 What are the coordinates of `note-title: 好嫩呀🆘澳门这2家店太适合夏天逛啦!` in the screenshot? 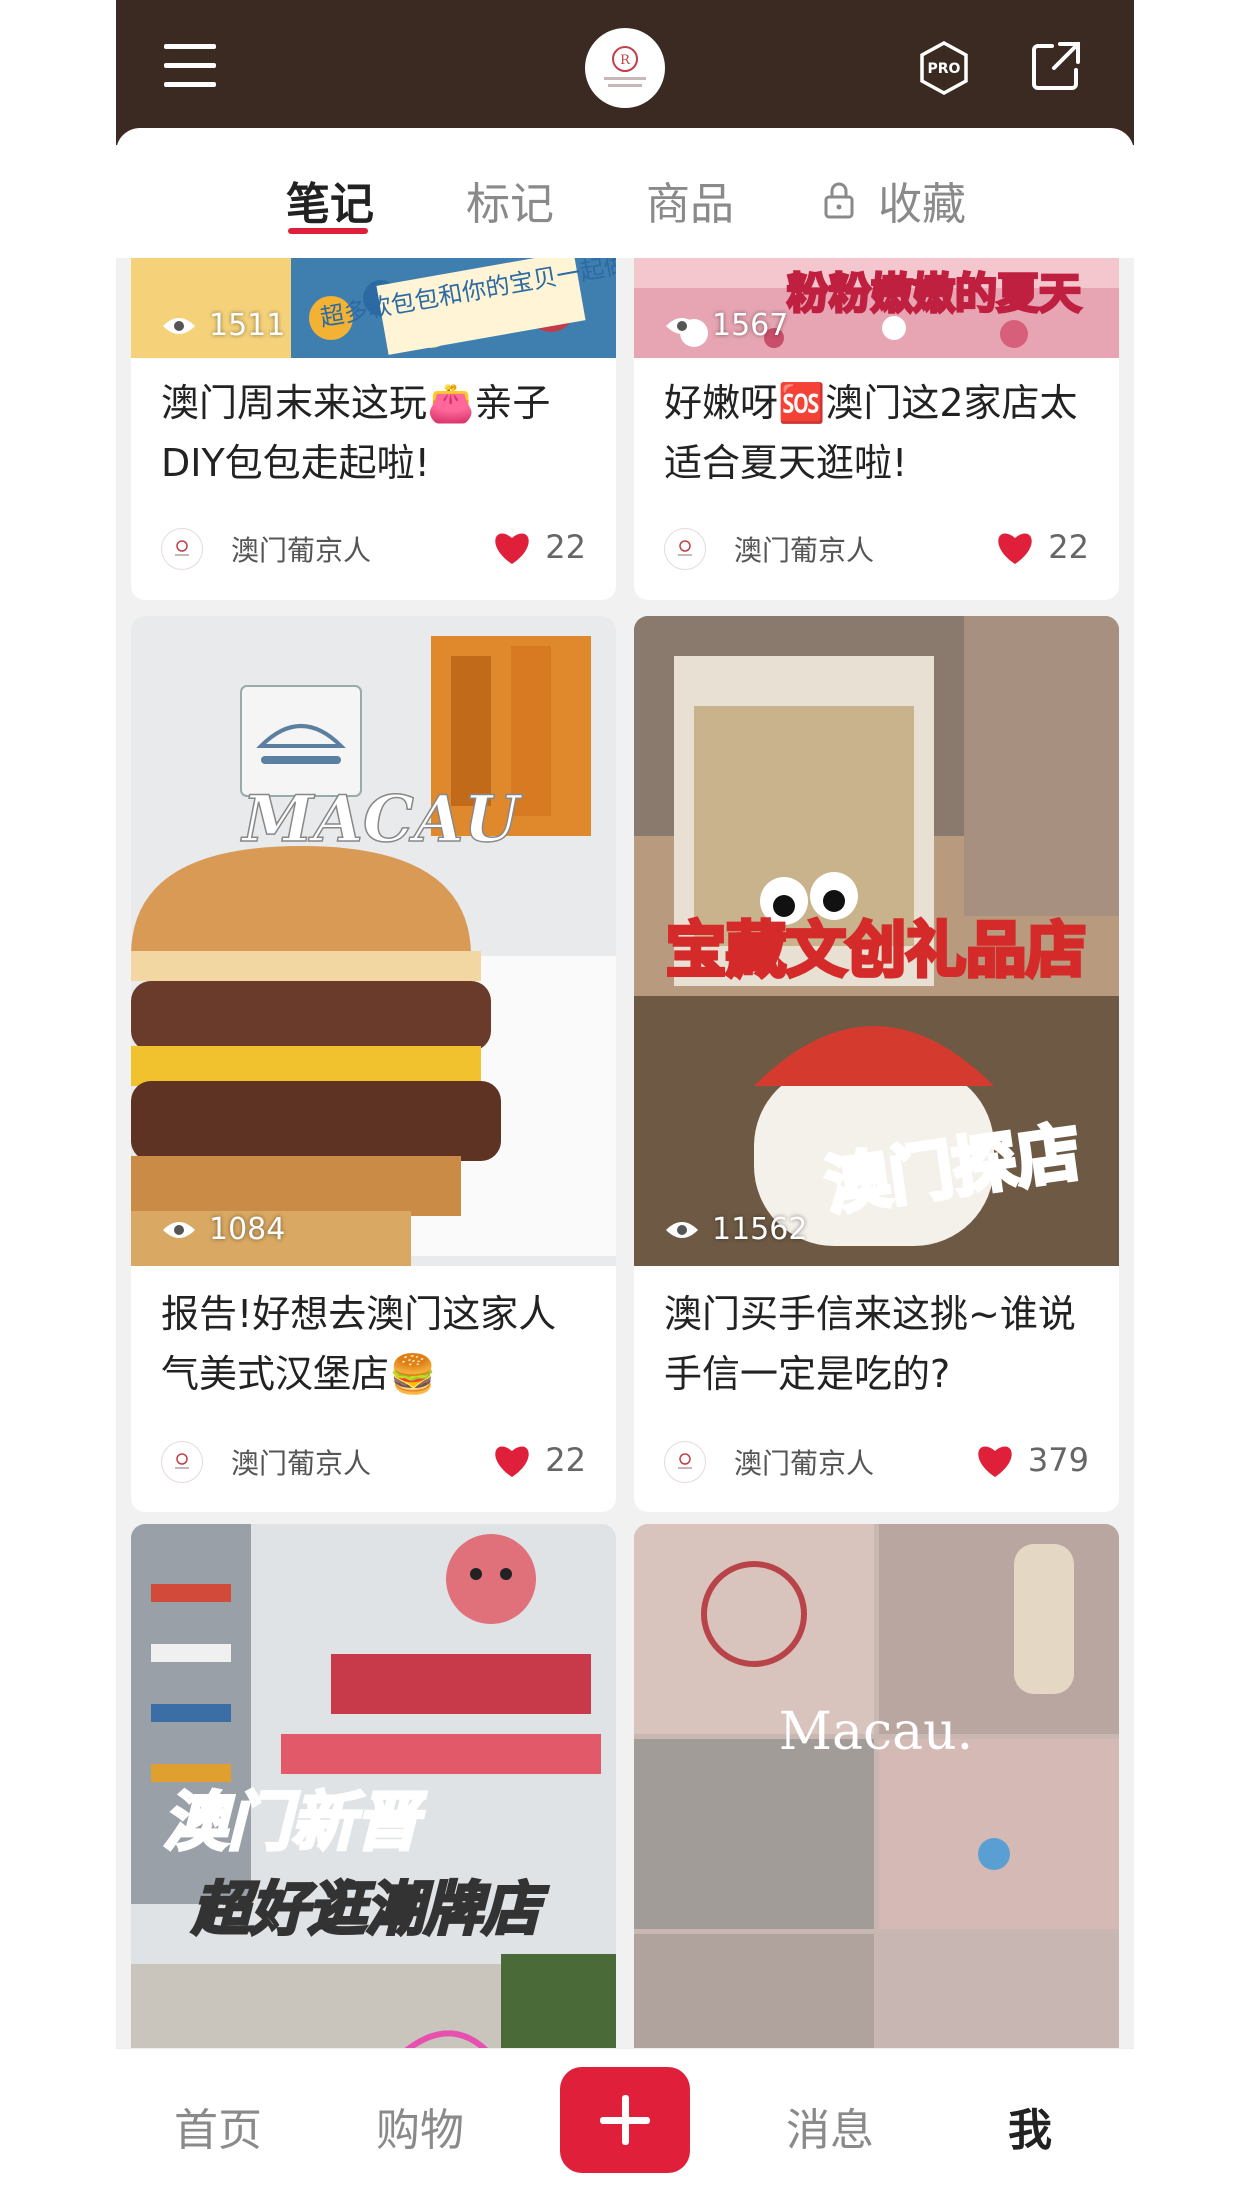 It's located at (871, 433).